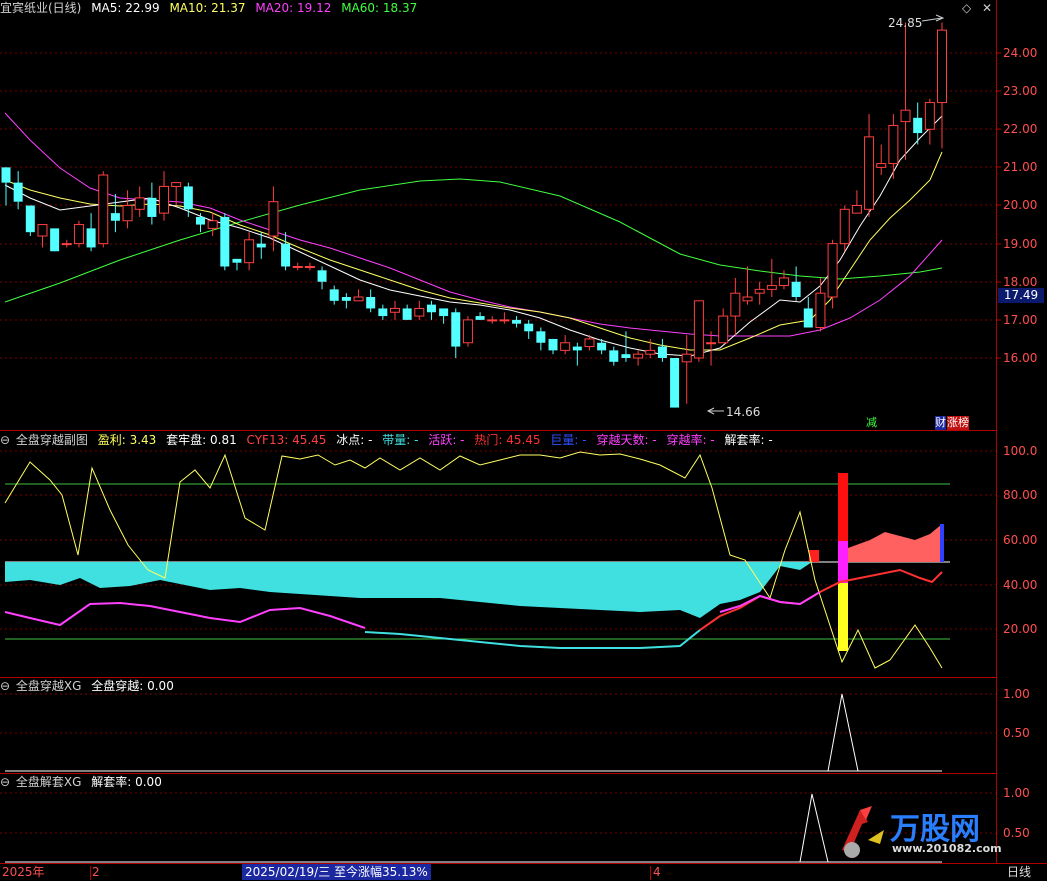 The width and height of the screenshot is (1047, 881). Describe the element at coordinates (1021, 295) in the screenshot. I see `current-price-tag: 17.49` at that location.